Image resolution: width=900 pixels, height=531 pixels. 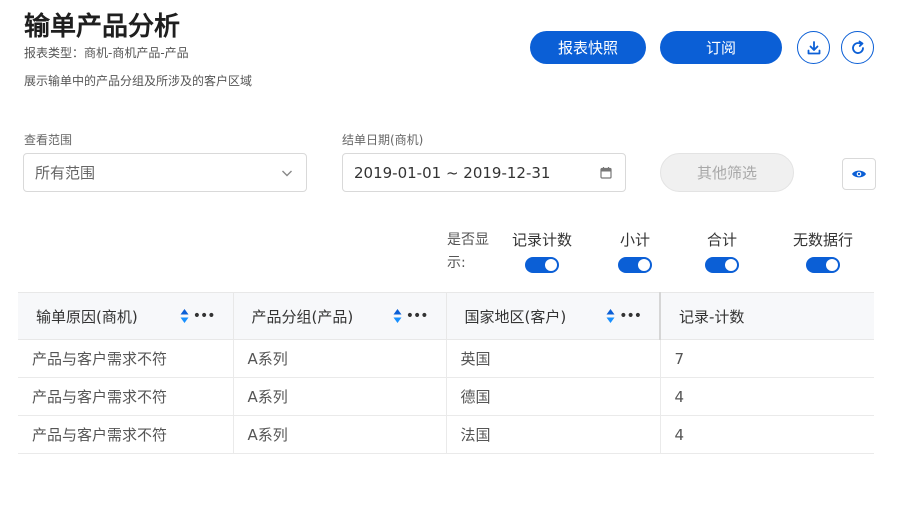 What do you see at coordinates (823, 251) in the screenshot?
I see `no-data-rows-option: 无数据行` at bounding box center [823, 251].